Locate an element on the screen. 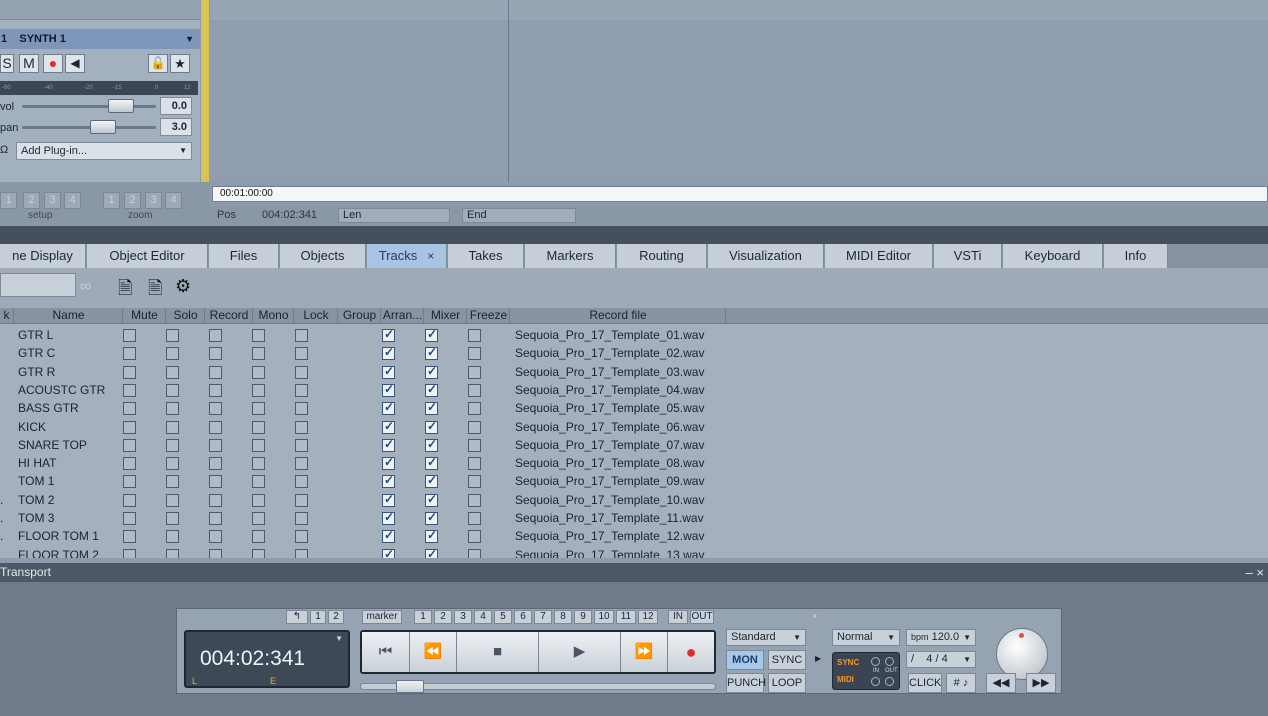 The height and width of the screenshot is (716, 1268). filter-input is located at coordinates (38, 285).